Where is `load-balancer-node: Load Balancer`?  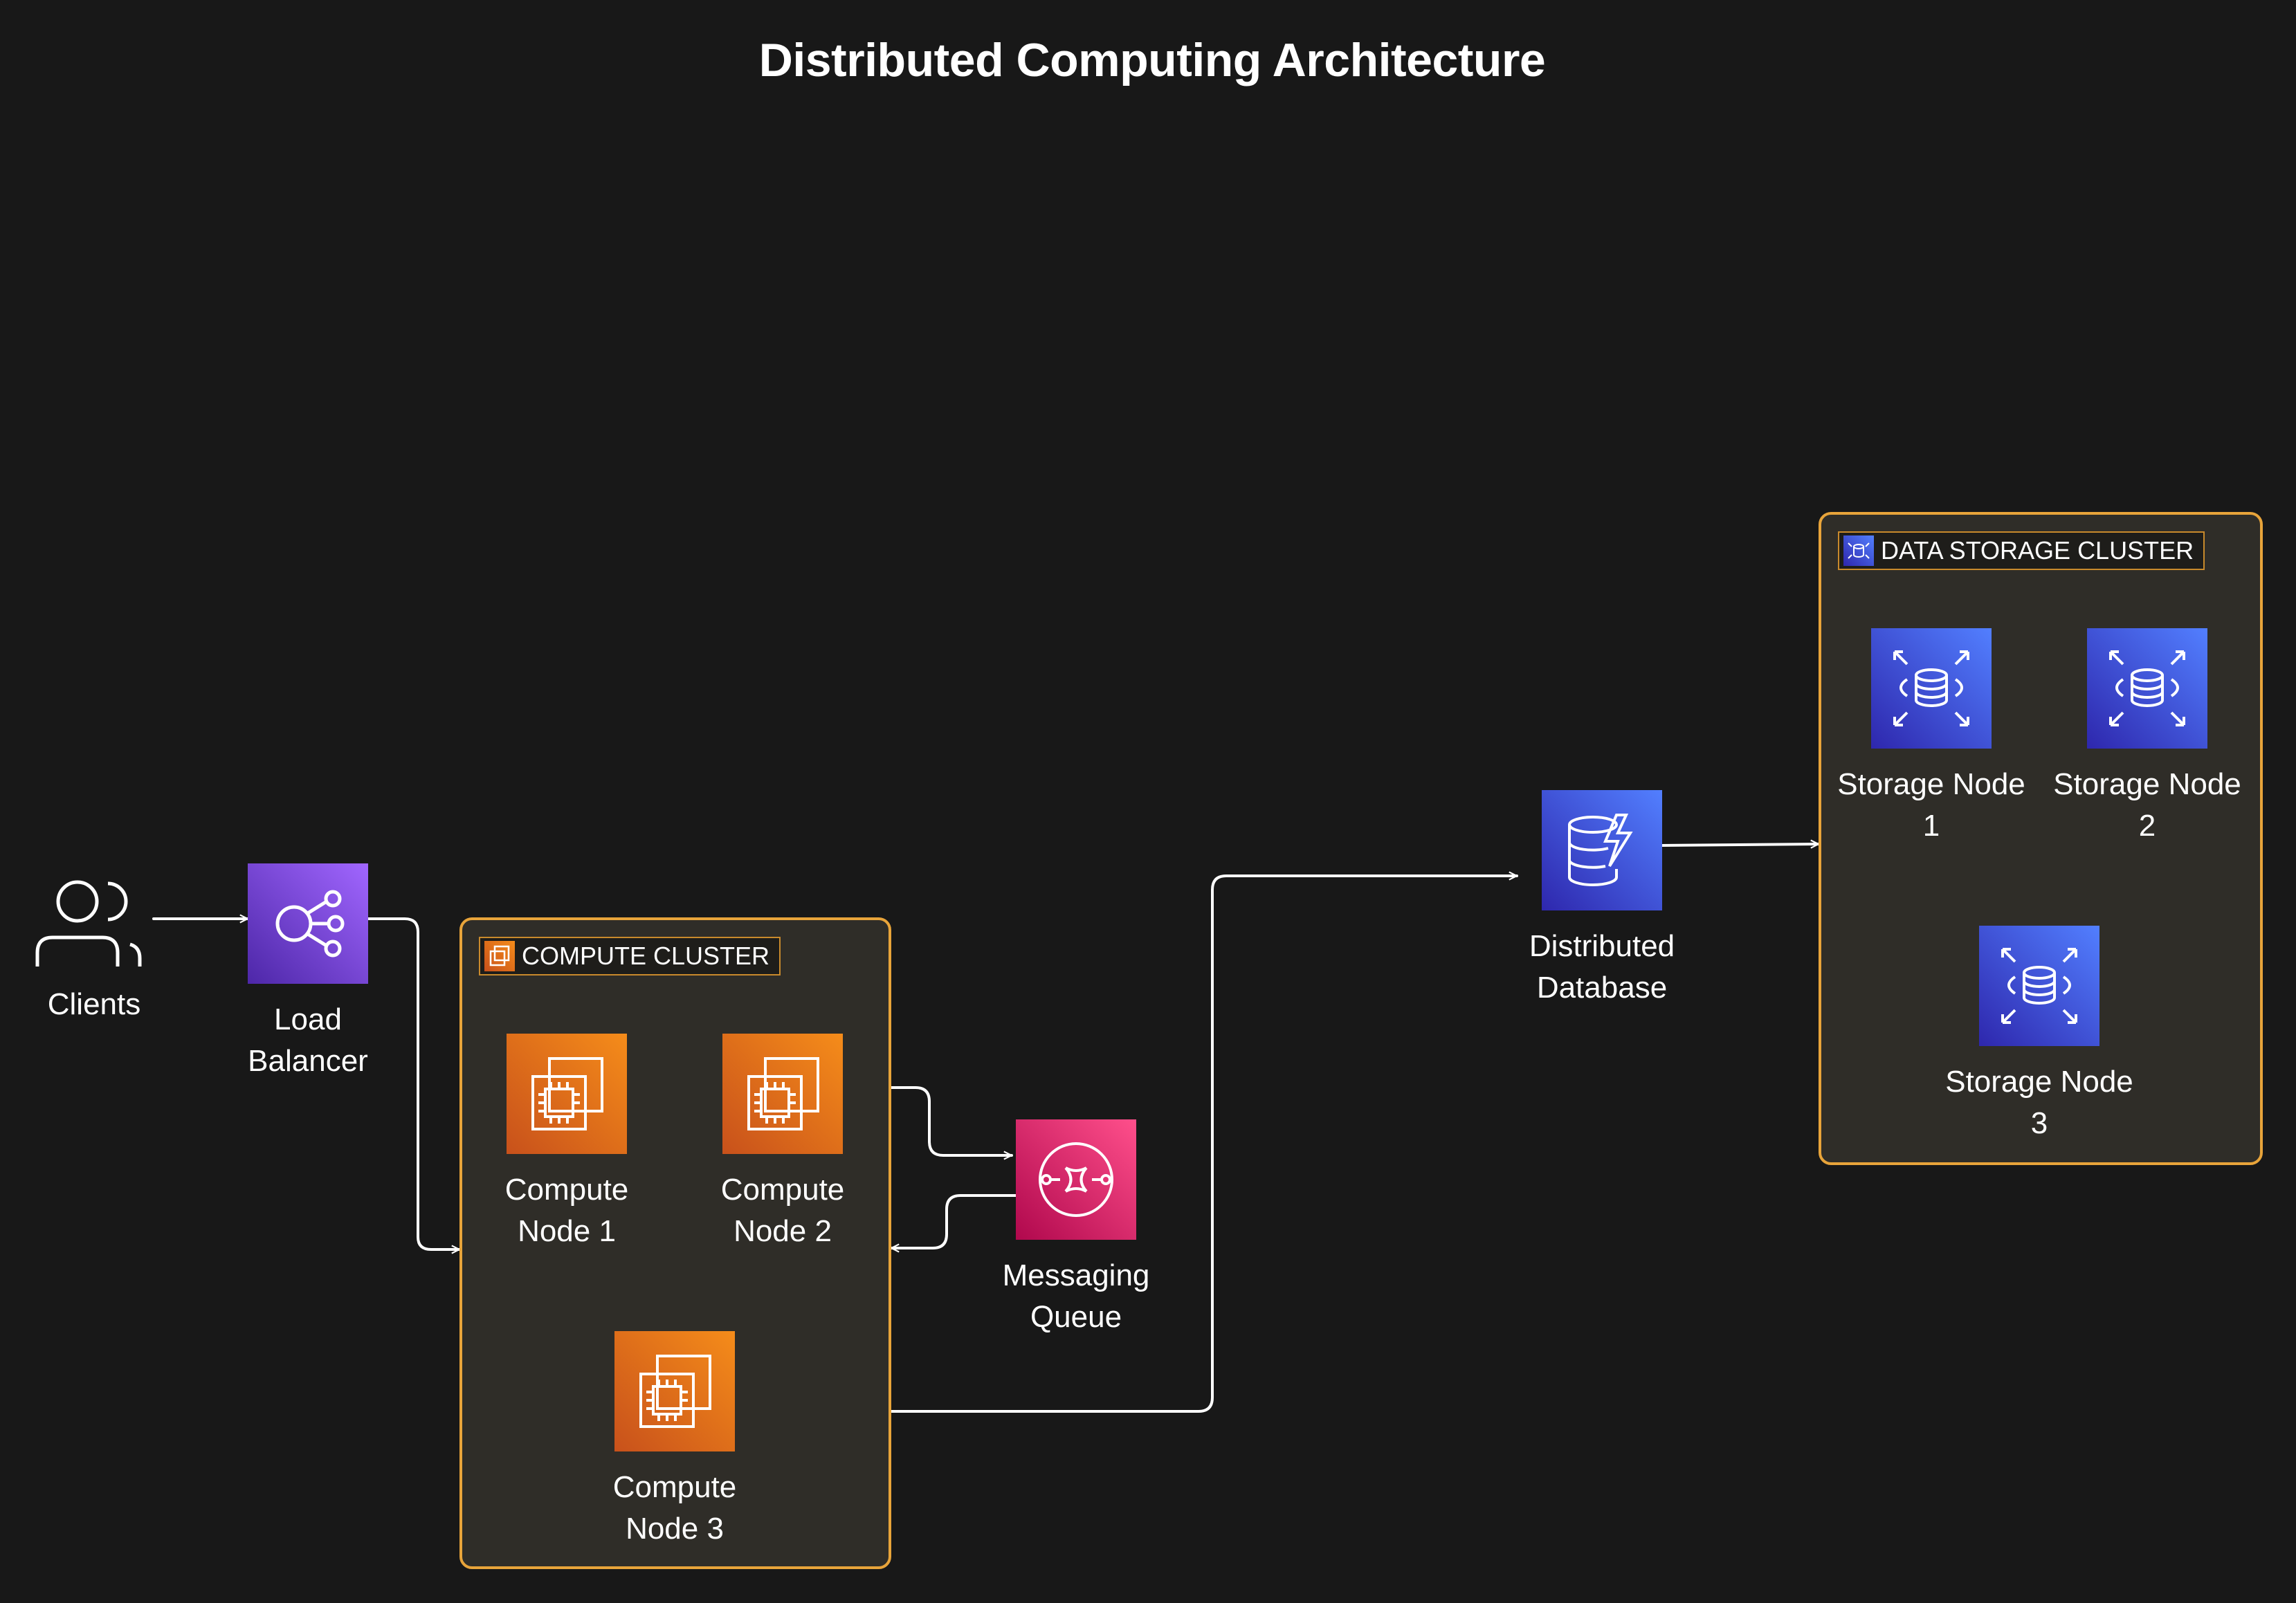 load-balancer-node: Load Balancer is located at coordinates (308, 972).